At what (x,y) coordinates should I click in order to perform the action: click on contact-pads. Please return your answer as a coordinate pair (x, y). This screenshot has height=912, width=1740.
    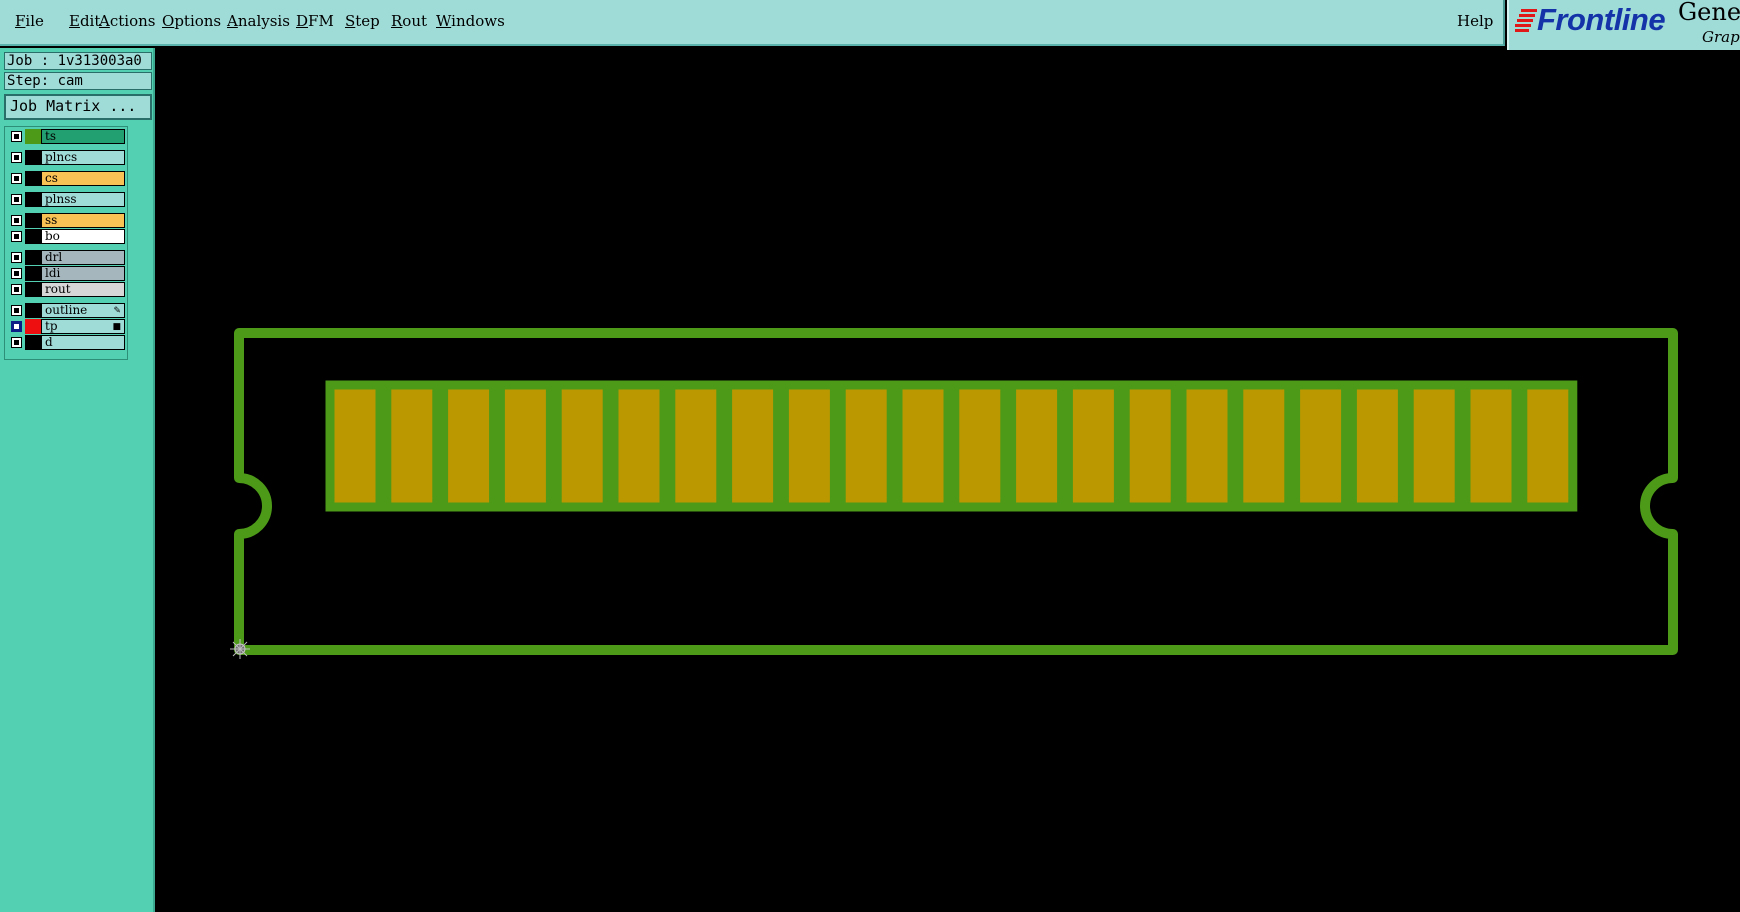
    Looking at the image, I should click on (951, 446).